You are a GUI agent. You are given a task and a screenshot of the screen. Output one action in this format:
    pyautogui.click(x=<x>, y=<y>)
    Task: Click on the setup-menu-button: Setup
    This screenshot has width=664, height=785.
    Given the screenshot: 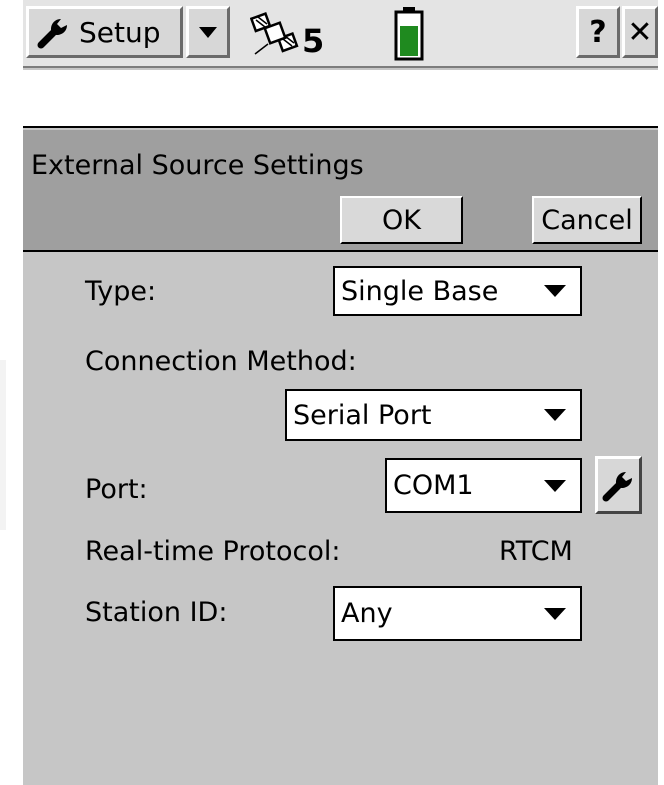 What is the action you would take?
    pyautogui.click(x=104, y=32)
    